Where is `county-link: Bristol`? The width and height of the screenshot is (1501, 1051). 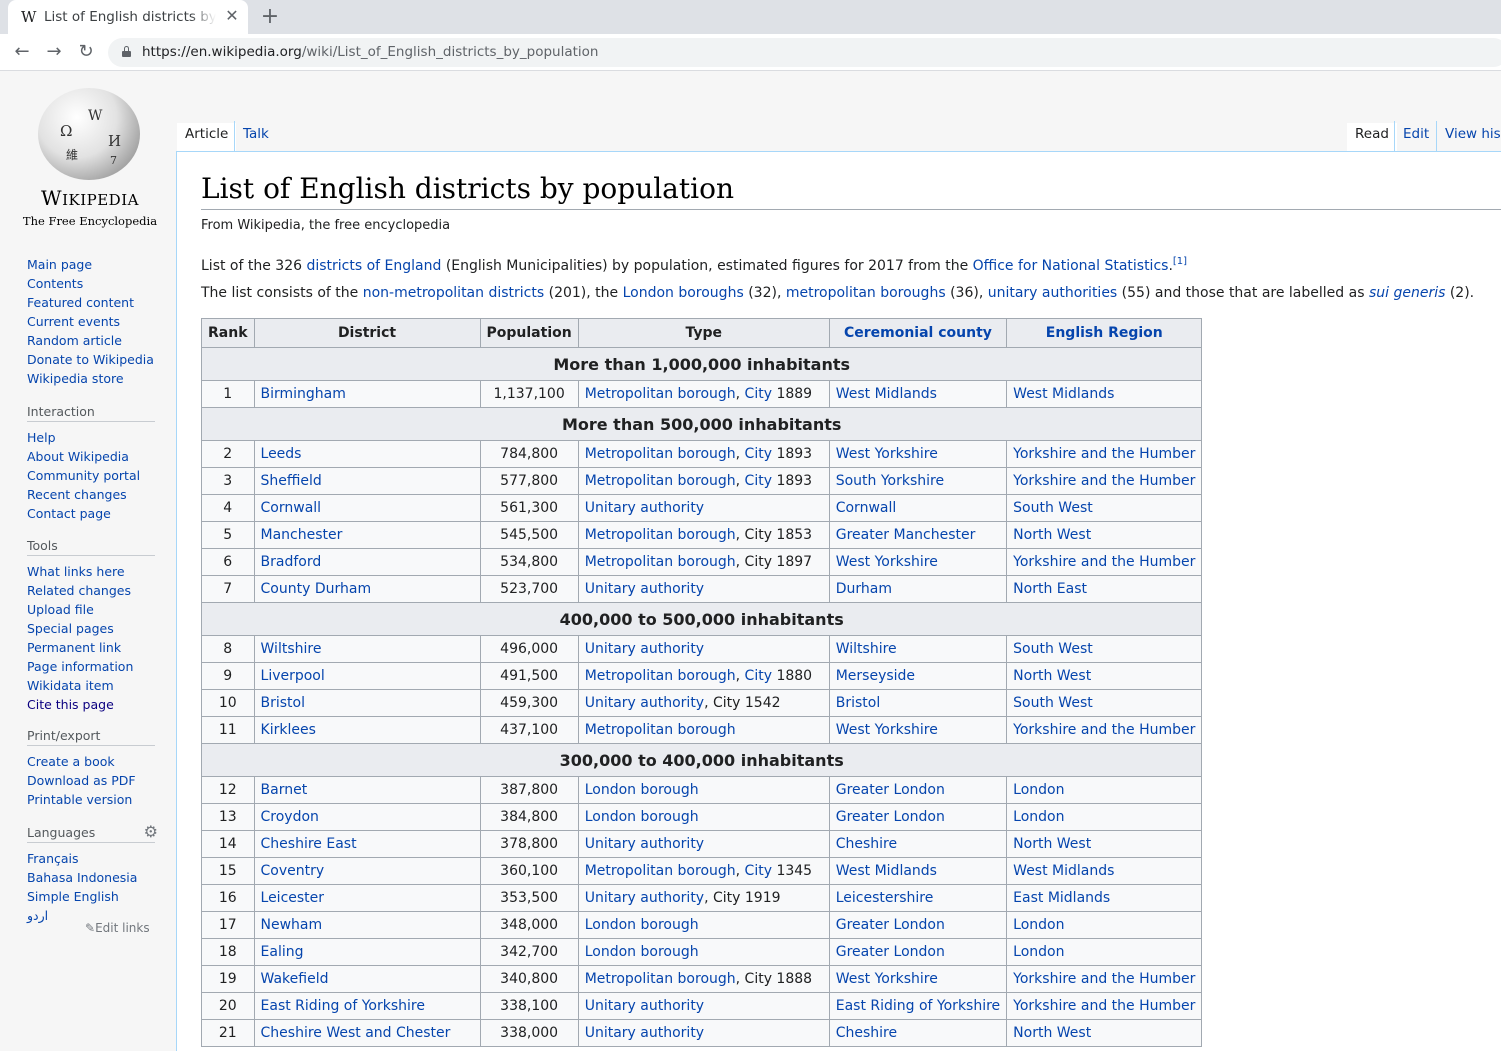 county-link: Bristol is located at coordinates (858, 703).